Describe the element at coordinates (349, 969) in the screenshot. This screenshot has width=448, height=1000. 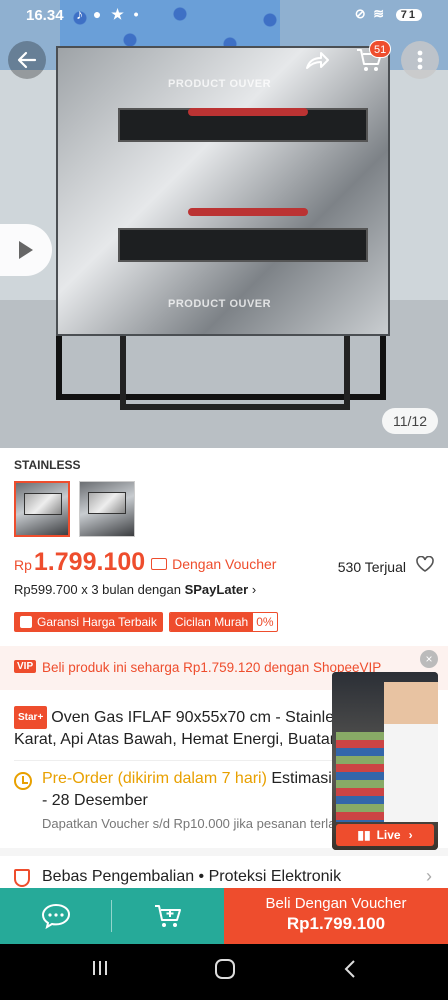
I see `chevron-left-icon` at that location.